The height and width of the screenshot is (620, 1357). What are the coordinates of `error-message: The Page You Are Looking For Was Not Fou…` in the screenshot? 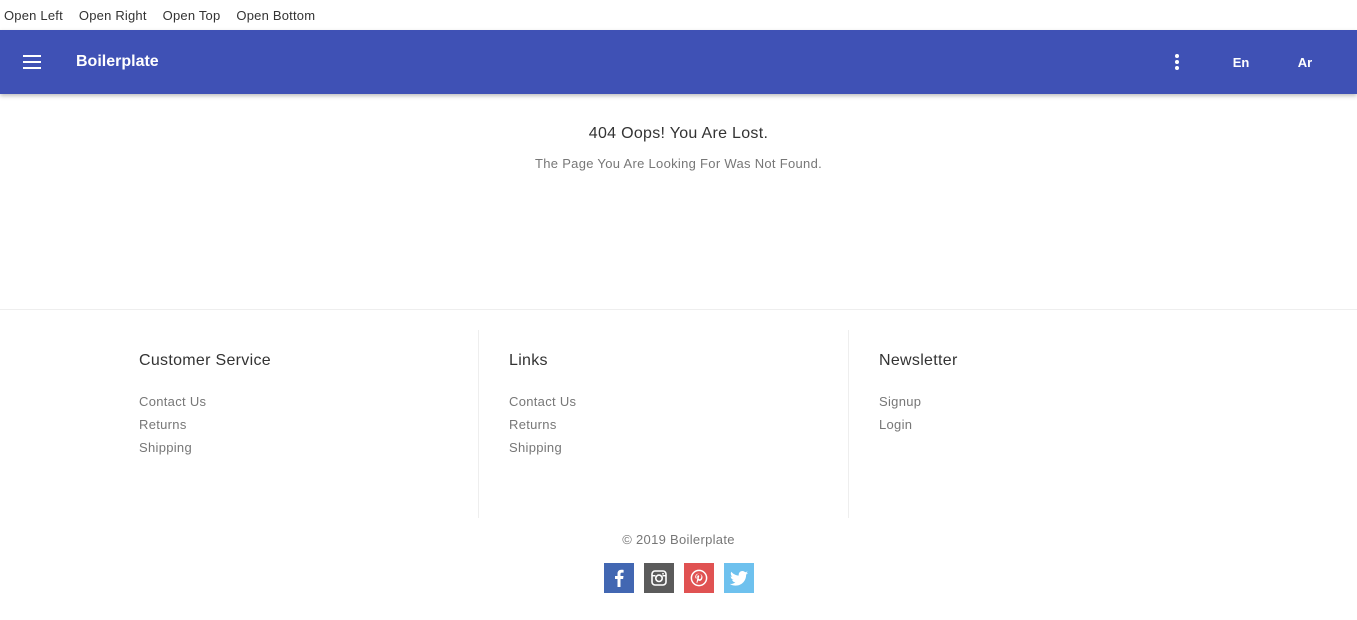 It's located at (678, 163).